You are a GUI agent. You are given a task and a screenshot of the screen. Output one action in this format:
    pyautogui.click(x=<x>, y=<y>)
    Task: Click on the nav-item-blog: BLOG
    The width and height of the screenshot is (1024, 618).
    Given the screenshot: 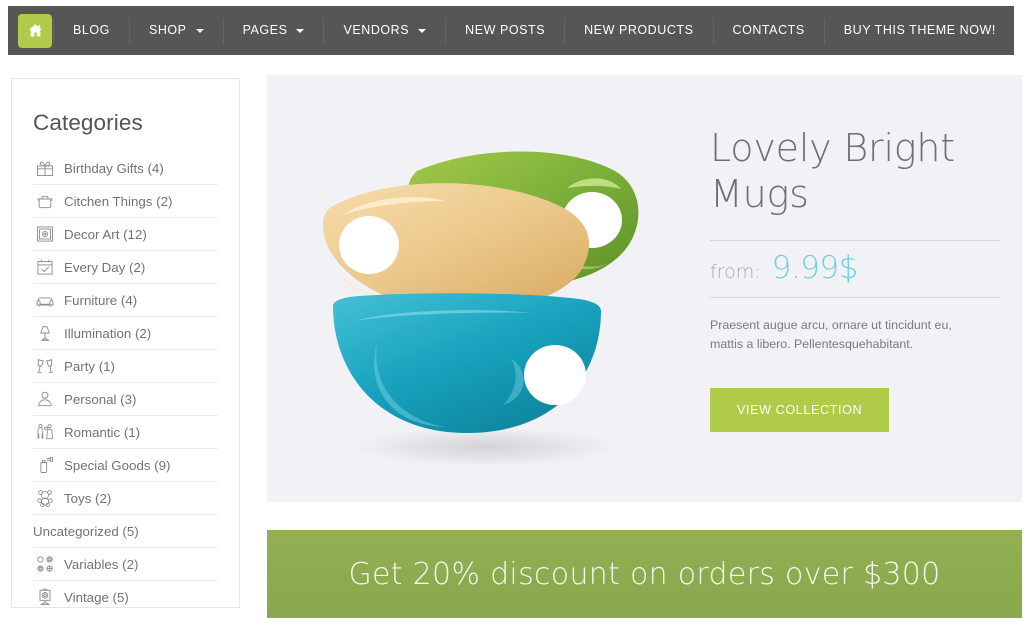 What is the action you would take?
    pyautogui.click(x=91, y=30)
    